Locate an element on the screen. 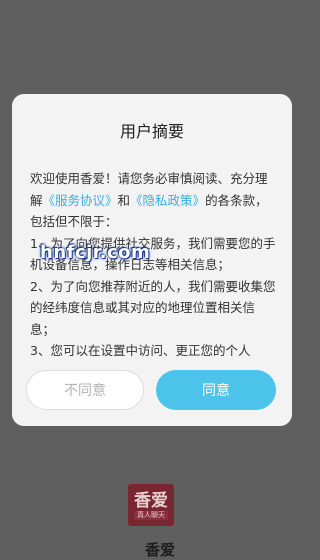 This screenshot has width=320, height=560. logo-sub-text: 真人聊天 is located at coordinates (151, 515).